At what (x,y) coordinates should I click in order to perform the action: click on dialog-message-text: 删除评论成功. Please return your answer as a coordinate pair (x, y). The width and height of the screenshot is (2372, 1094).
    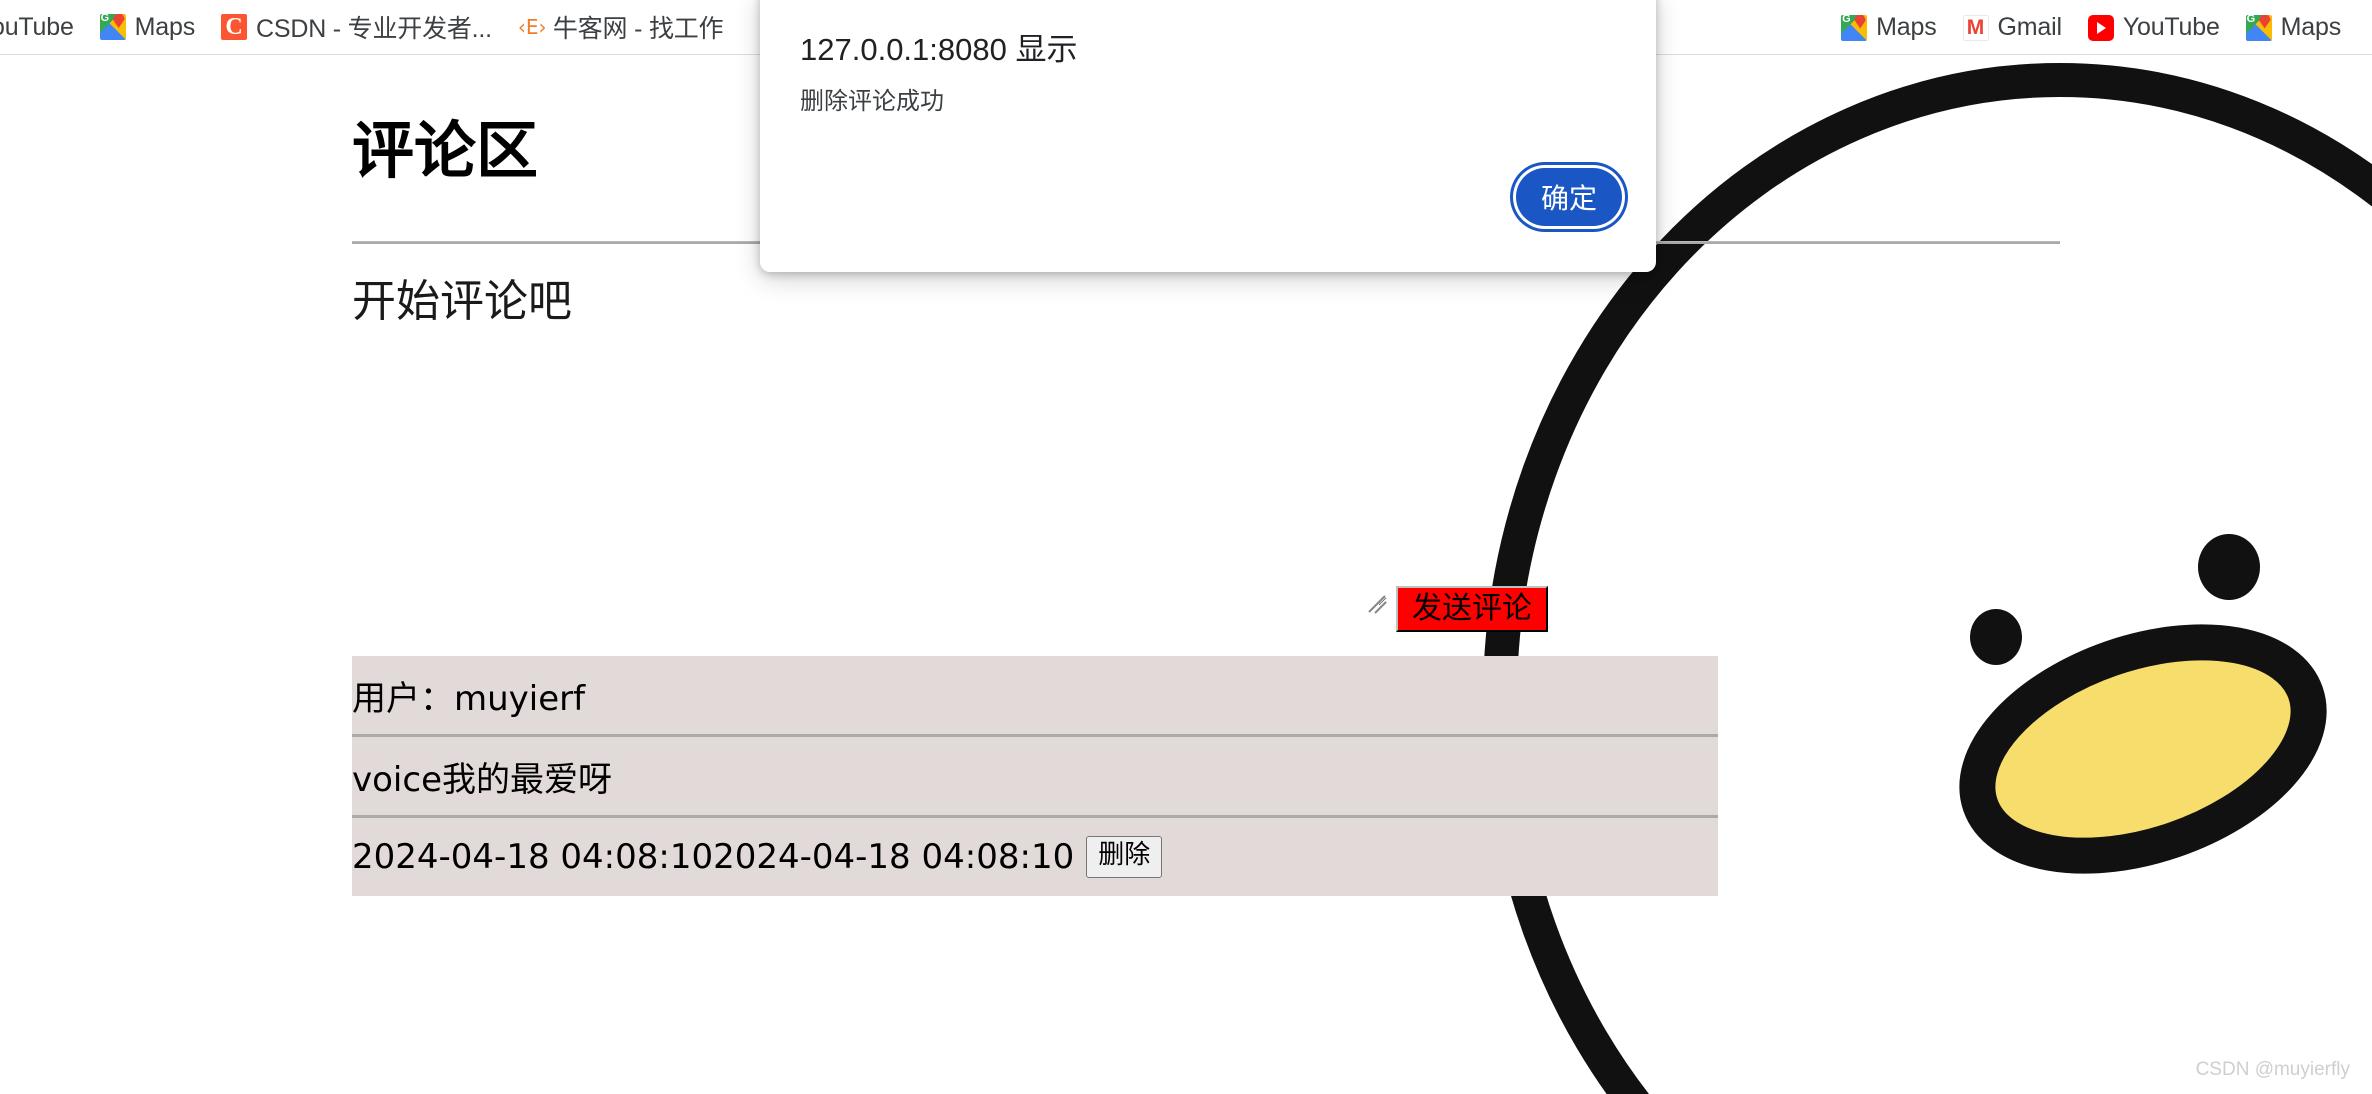
    Looking at the image, I should click on (872, 101).